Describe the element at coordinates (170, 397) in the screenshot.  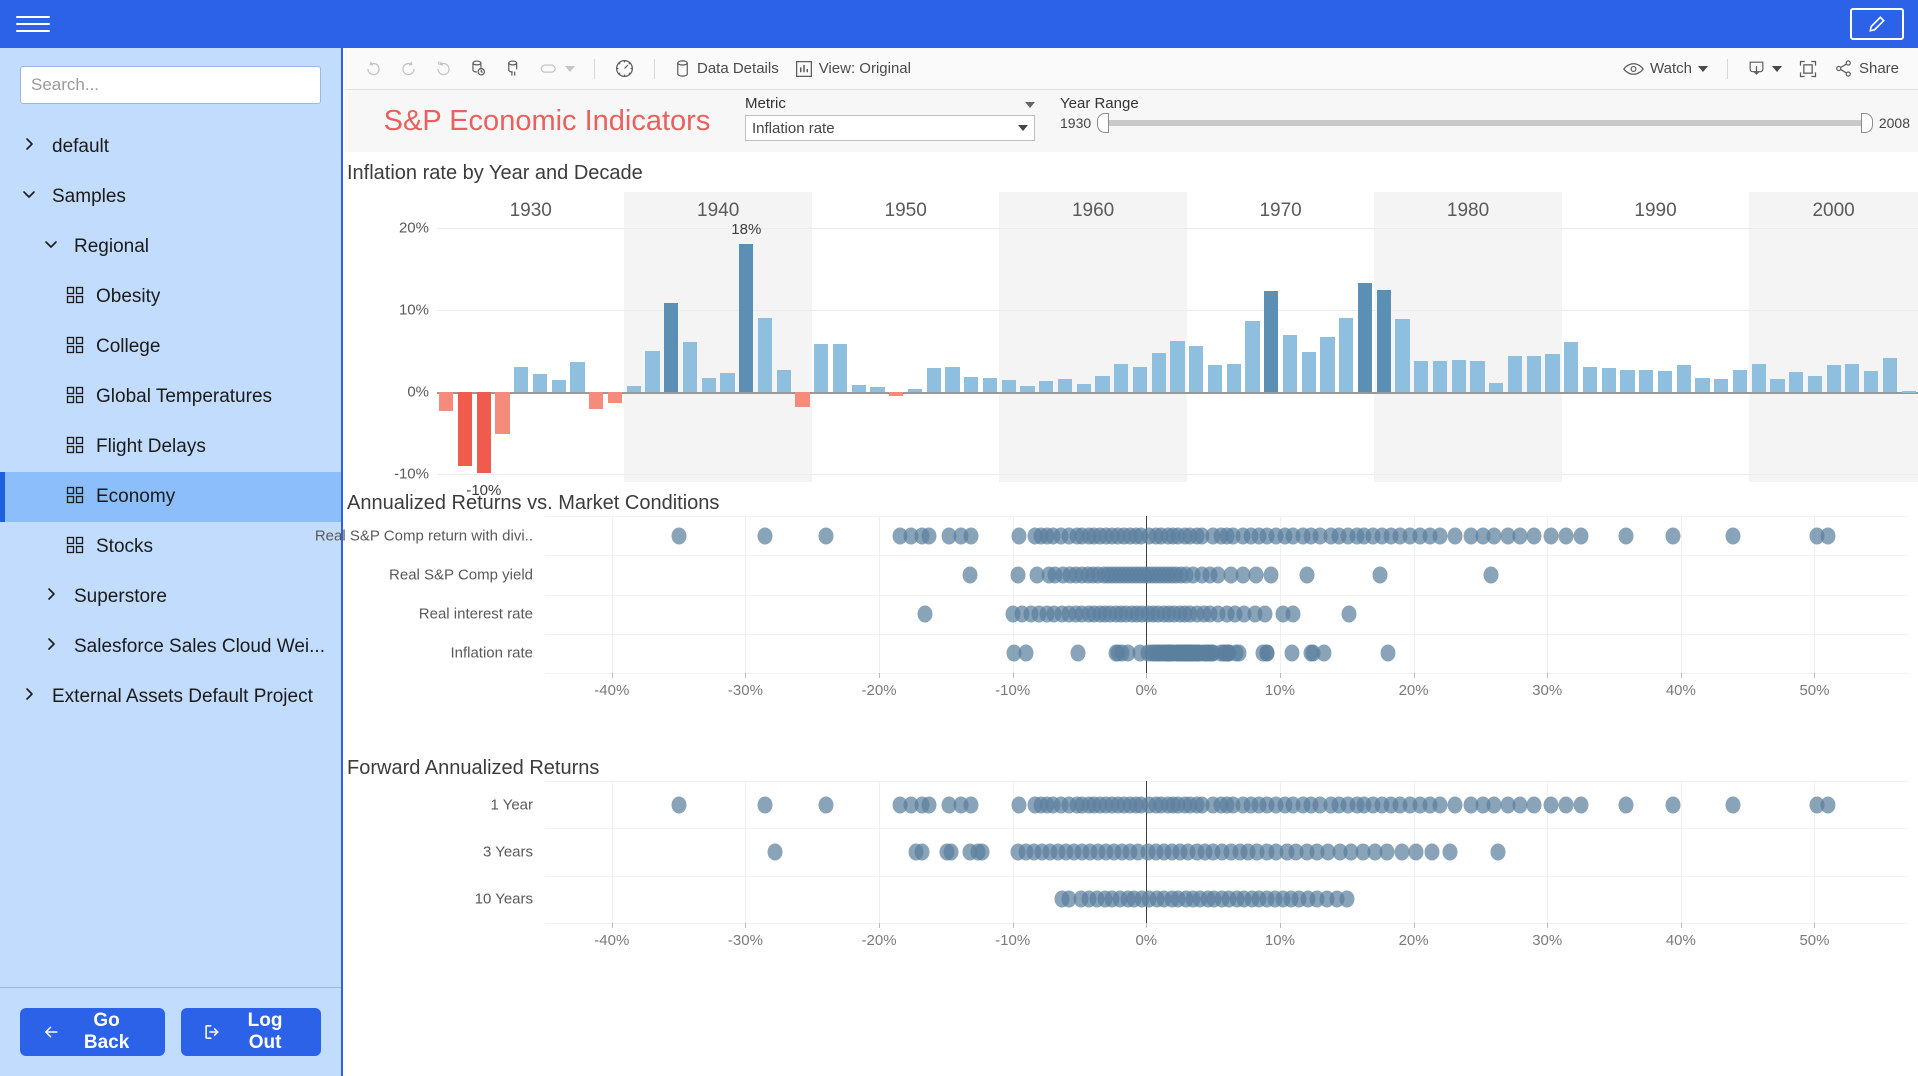
I see `sidebar-item-global-temperatures: Global Temperatures` at that location.